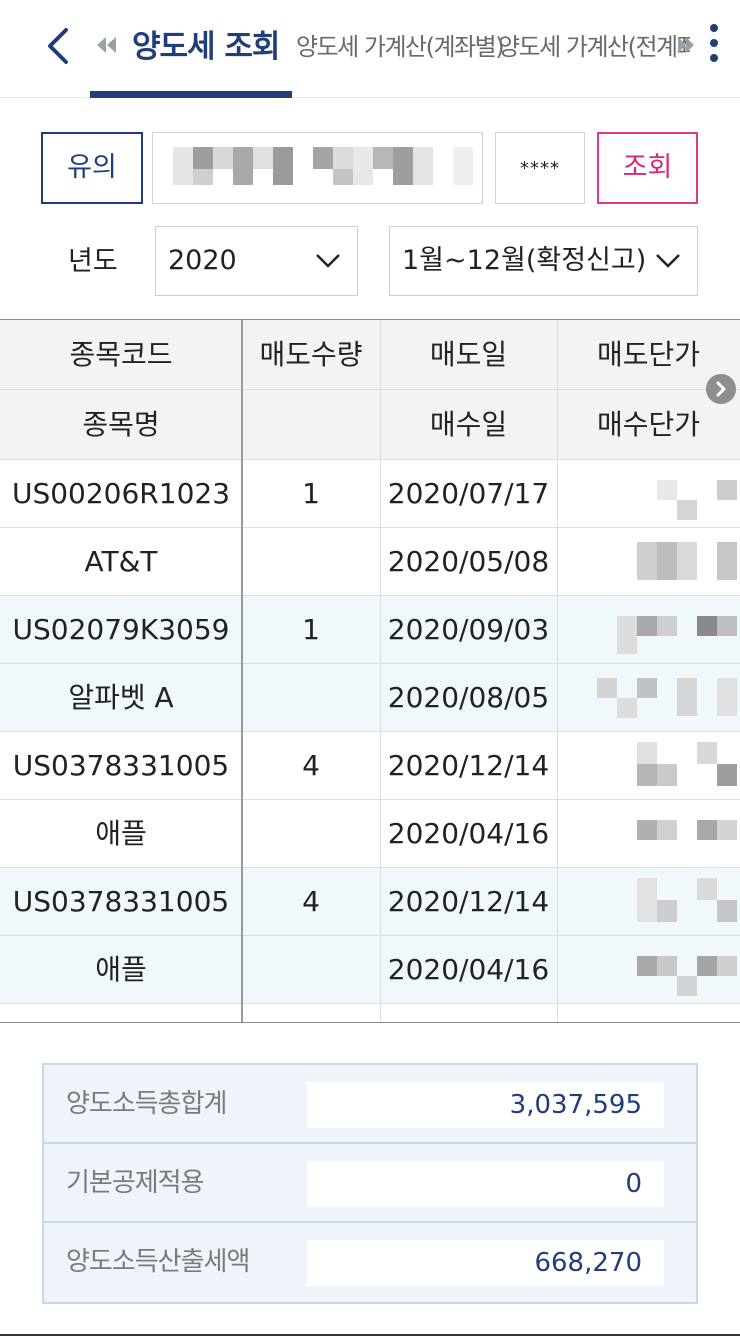  I want to click on stock-code: US0378331005, so click(121, 901).